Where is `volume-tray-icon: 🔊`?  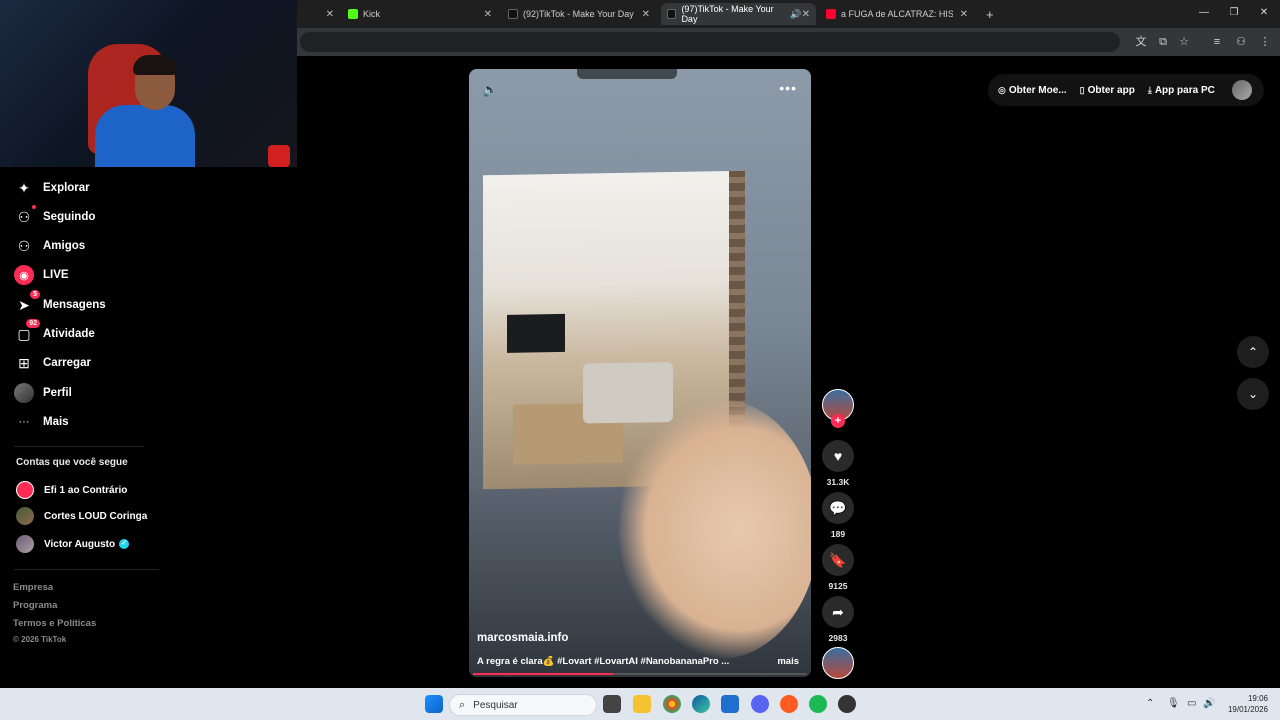
volume-tray-icon: 🔊 is located at coordinates (1209, 703).